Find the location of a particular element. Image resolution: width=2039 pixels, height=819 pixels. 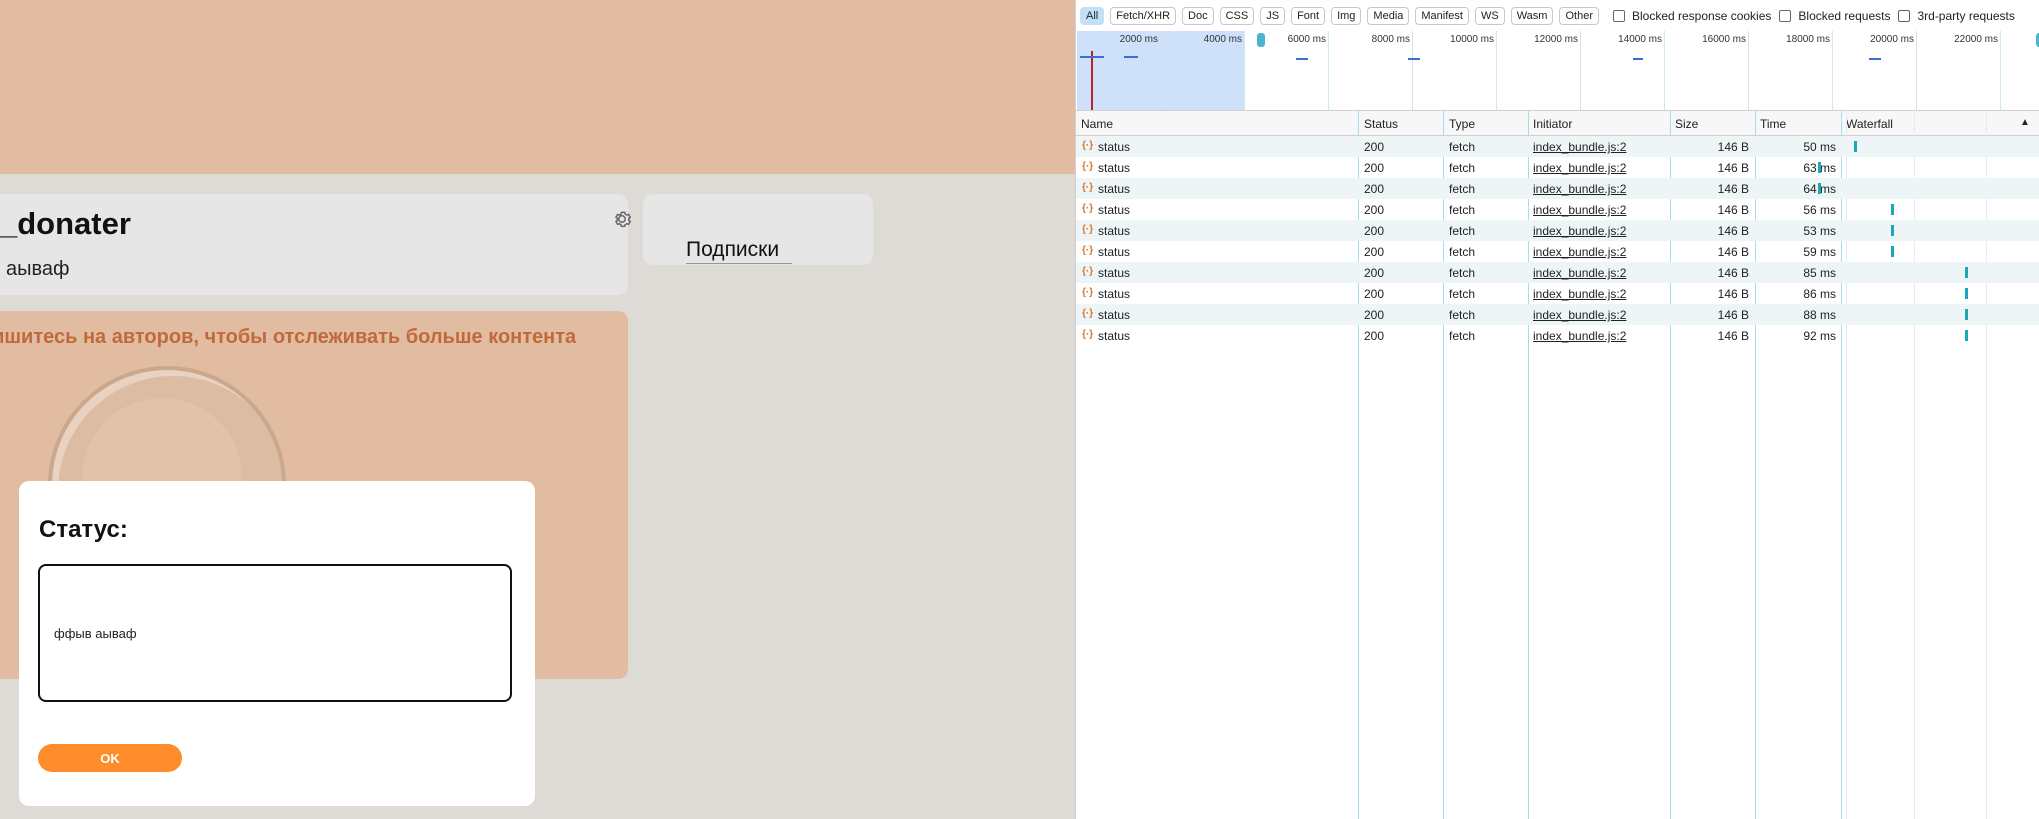

profile-status: аываф is located at coordinates (38, 269).